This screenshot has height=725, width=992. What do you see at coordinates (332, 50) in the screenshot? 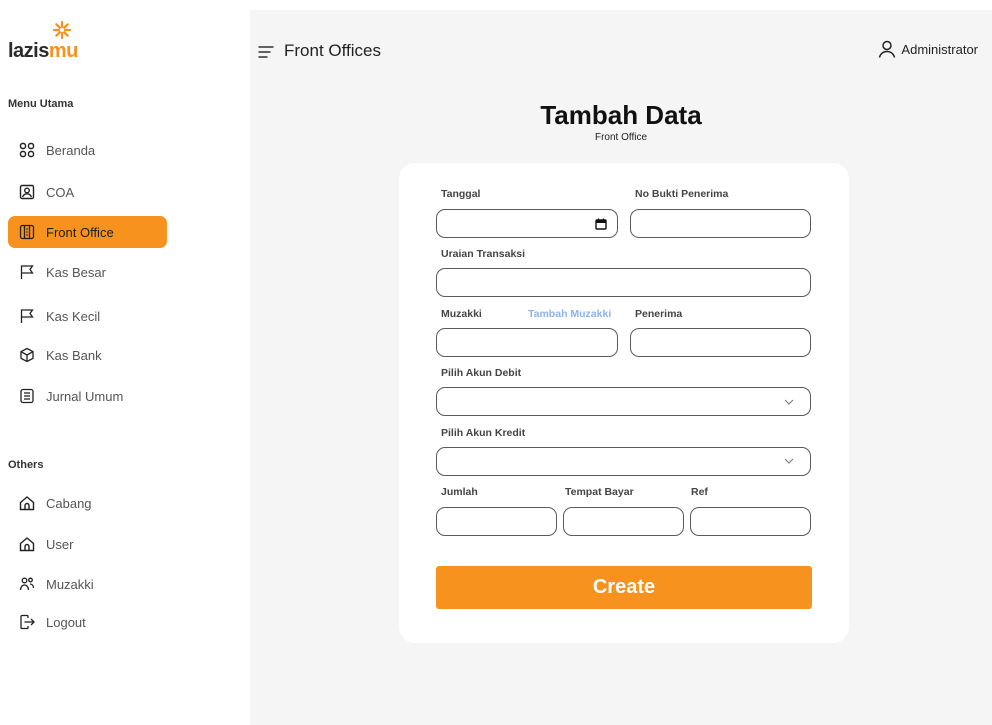
I see `page-header-title: Front Offices` at bounding box center [332, 50].